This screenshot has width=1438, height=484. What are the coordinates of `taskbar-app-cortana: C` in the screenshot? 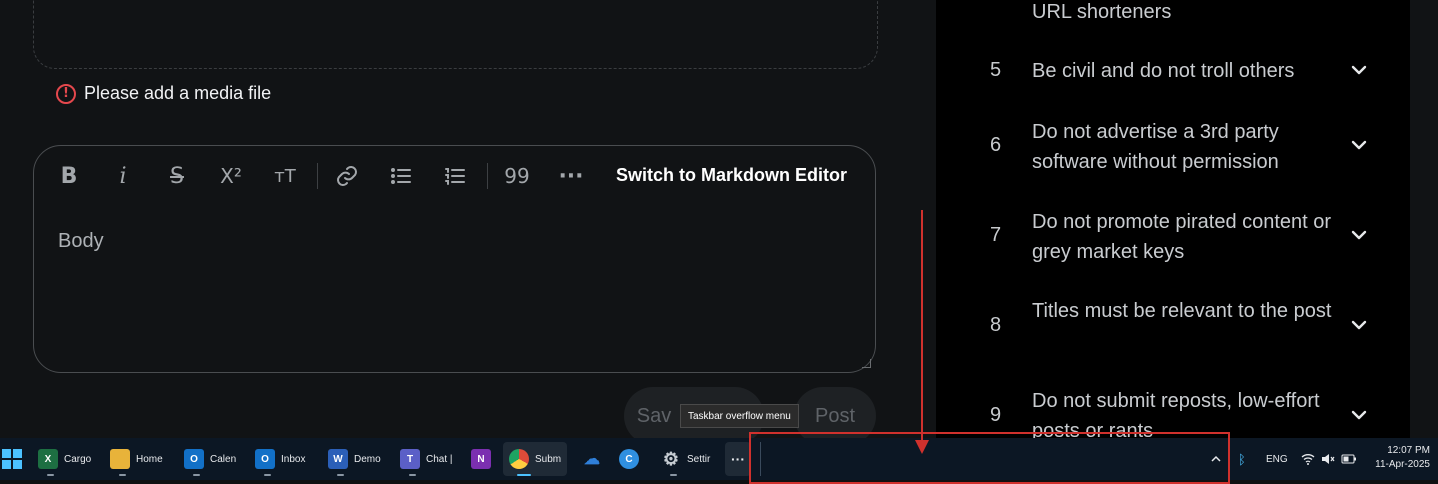 It's located at (629, 459).